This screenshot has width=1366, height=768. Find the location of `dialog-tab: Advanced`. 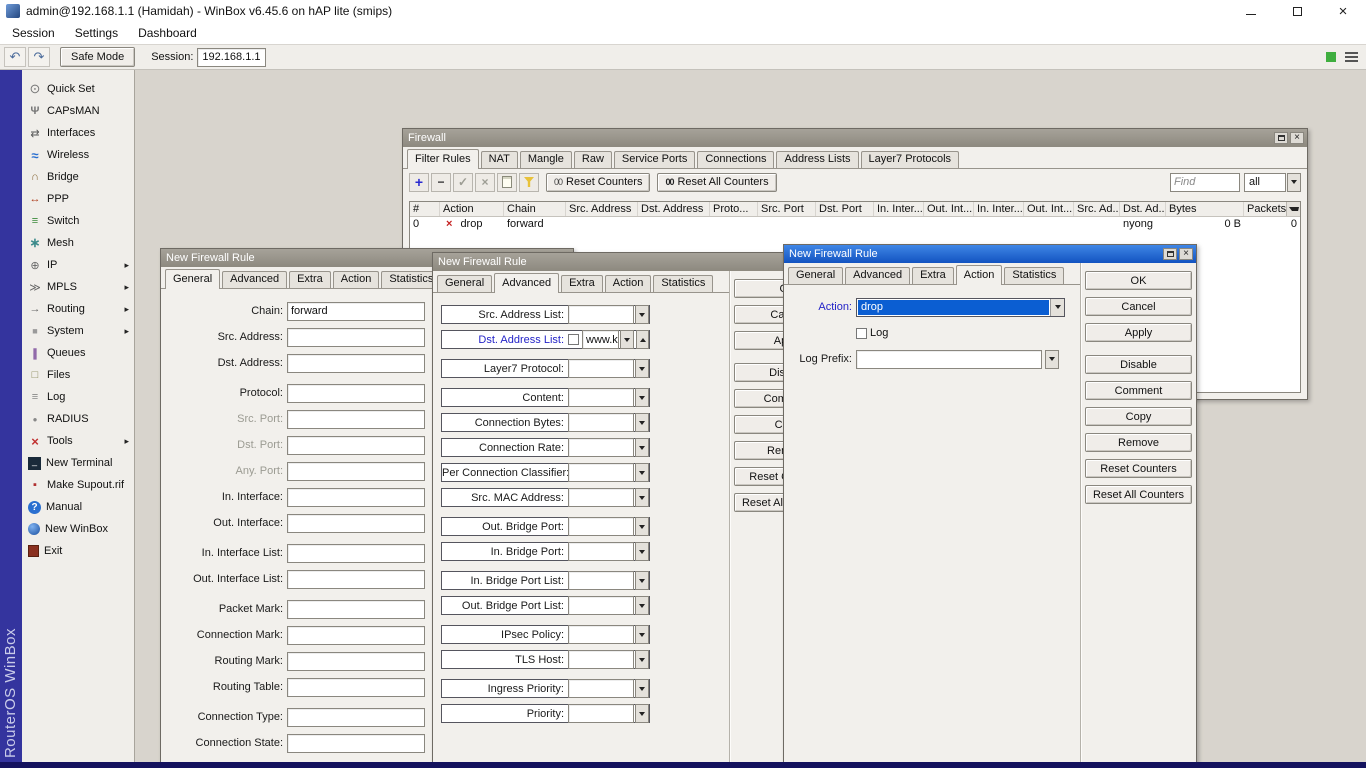

dialog-tab: Advanced is located at coordinates (878, 275).